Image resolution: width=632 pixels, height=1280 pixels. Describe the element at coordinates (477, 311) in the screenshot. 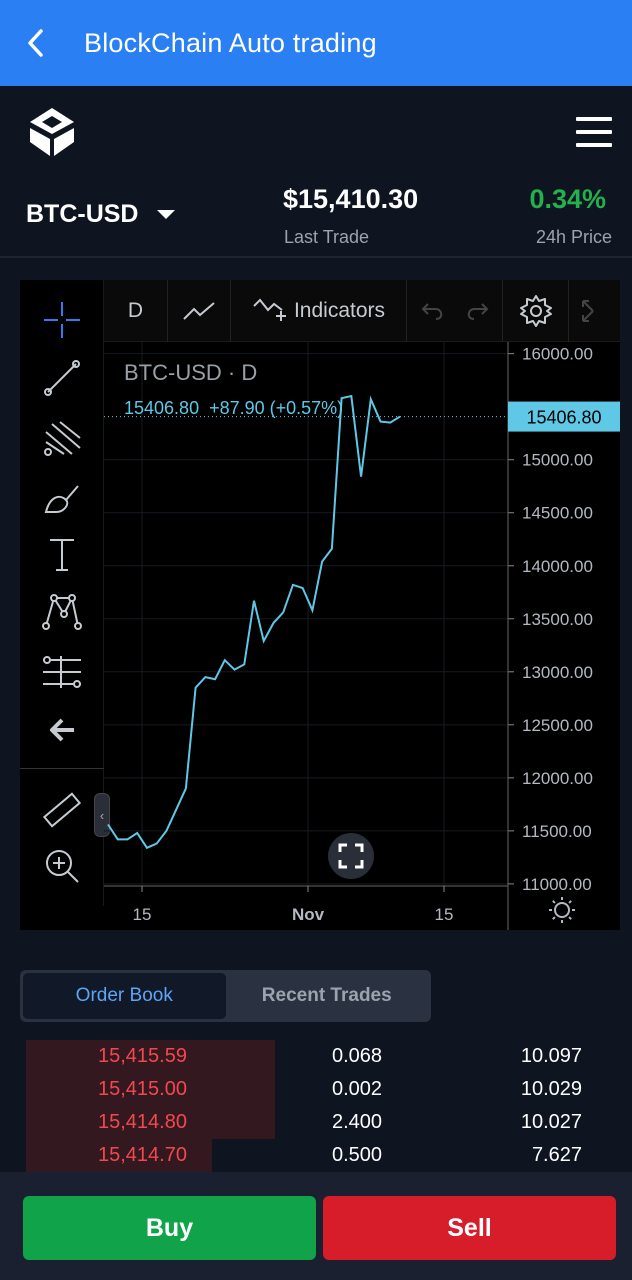

I see `redo-icon` at that location.